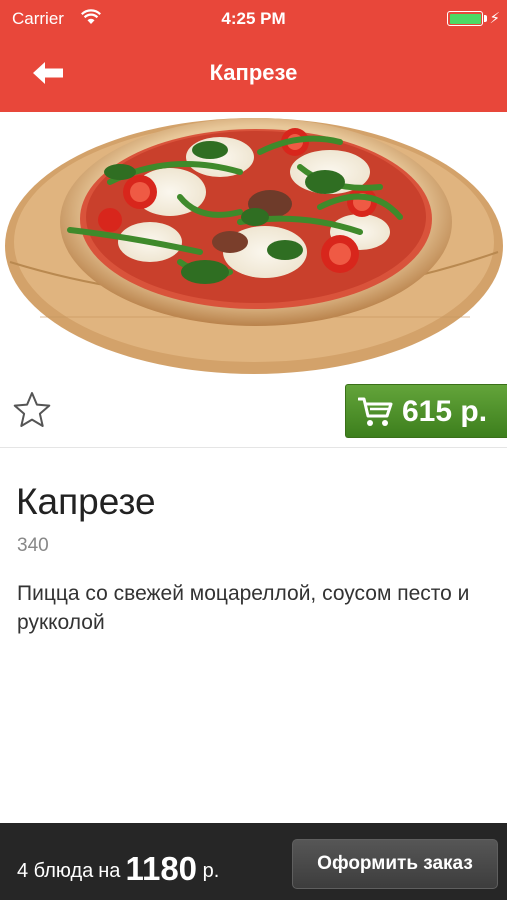 This screenshot has width=507, height=900. What do you see at coordinates (32, 410) in the screenshot?
I see `star-outline-icon` at bounding box center [32, 410].